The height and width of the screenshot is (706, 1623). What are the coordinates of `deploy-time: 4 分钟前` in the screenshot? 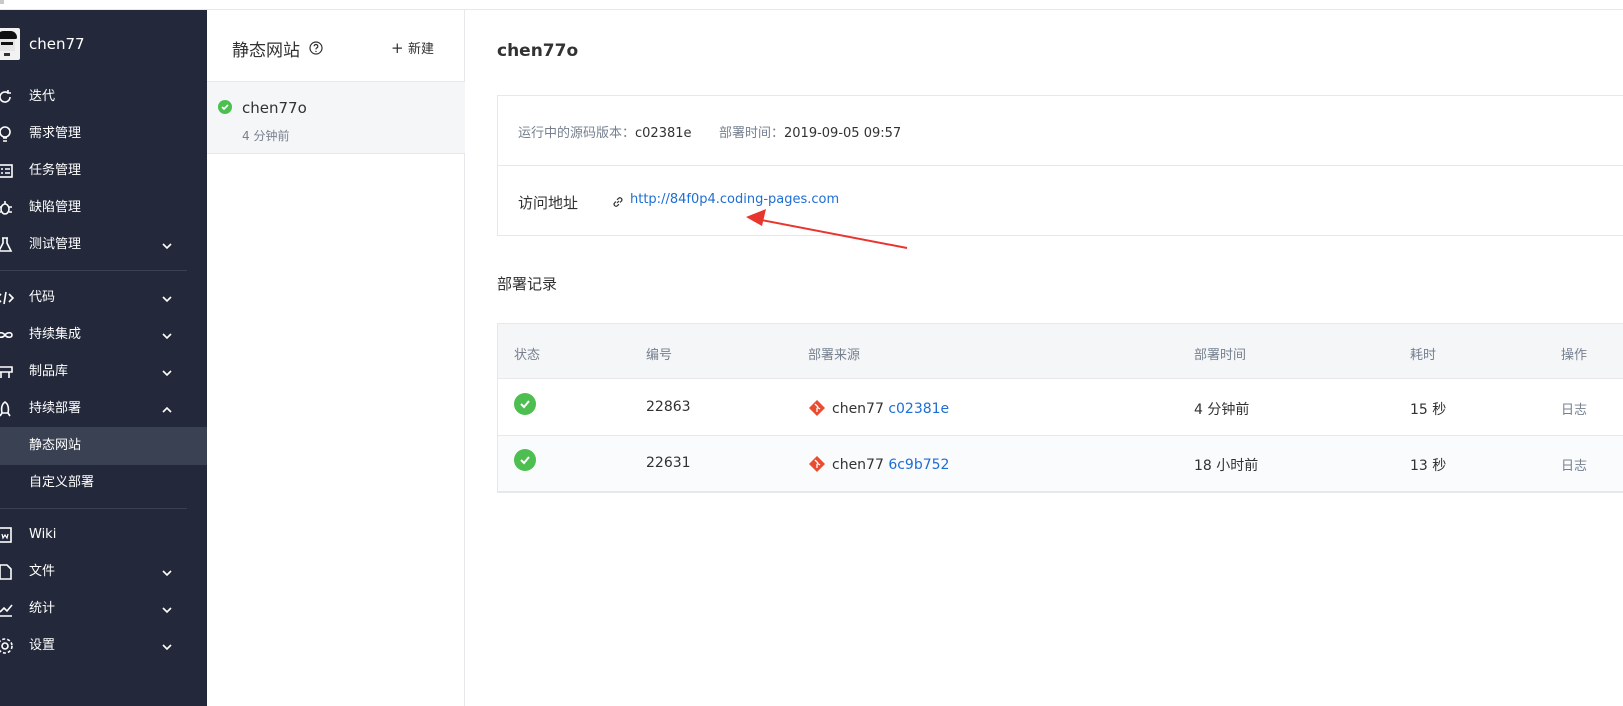 It's located at (1222, 410).